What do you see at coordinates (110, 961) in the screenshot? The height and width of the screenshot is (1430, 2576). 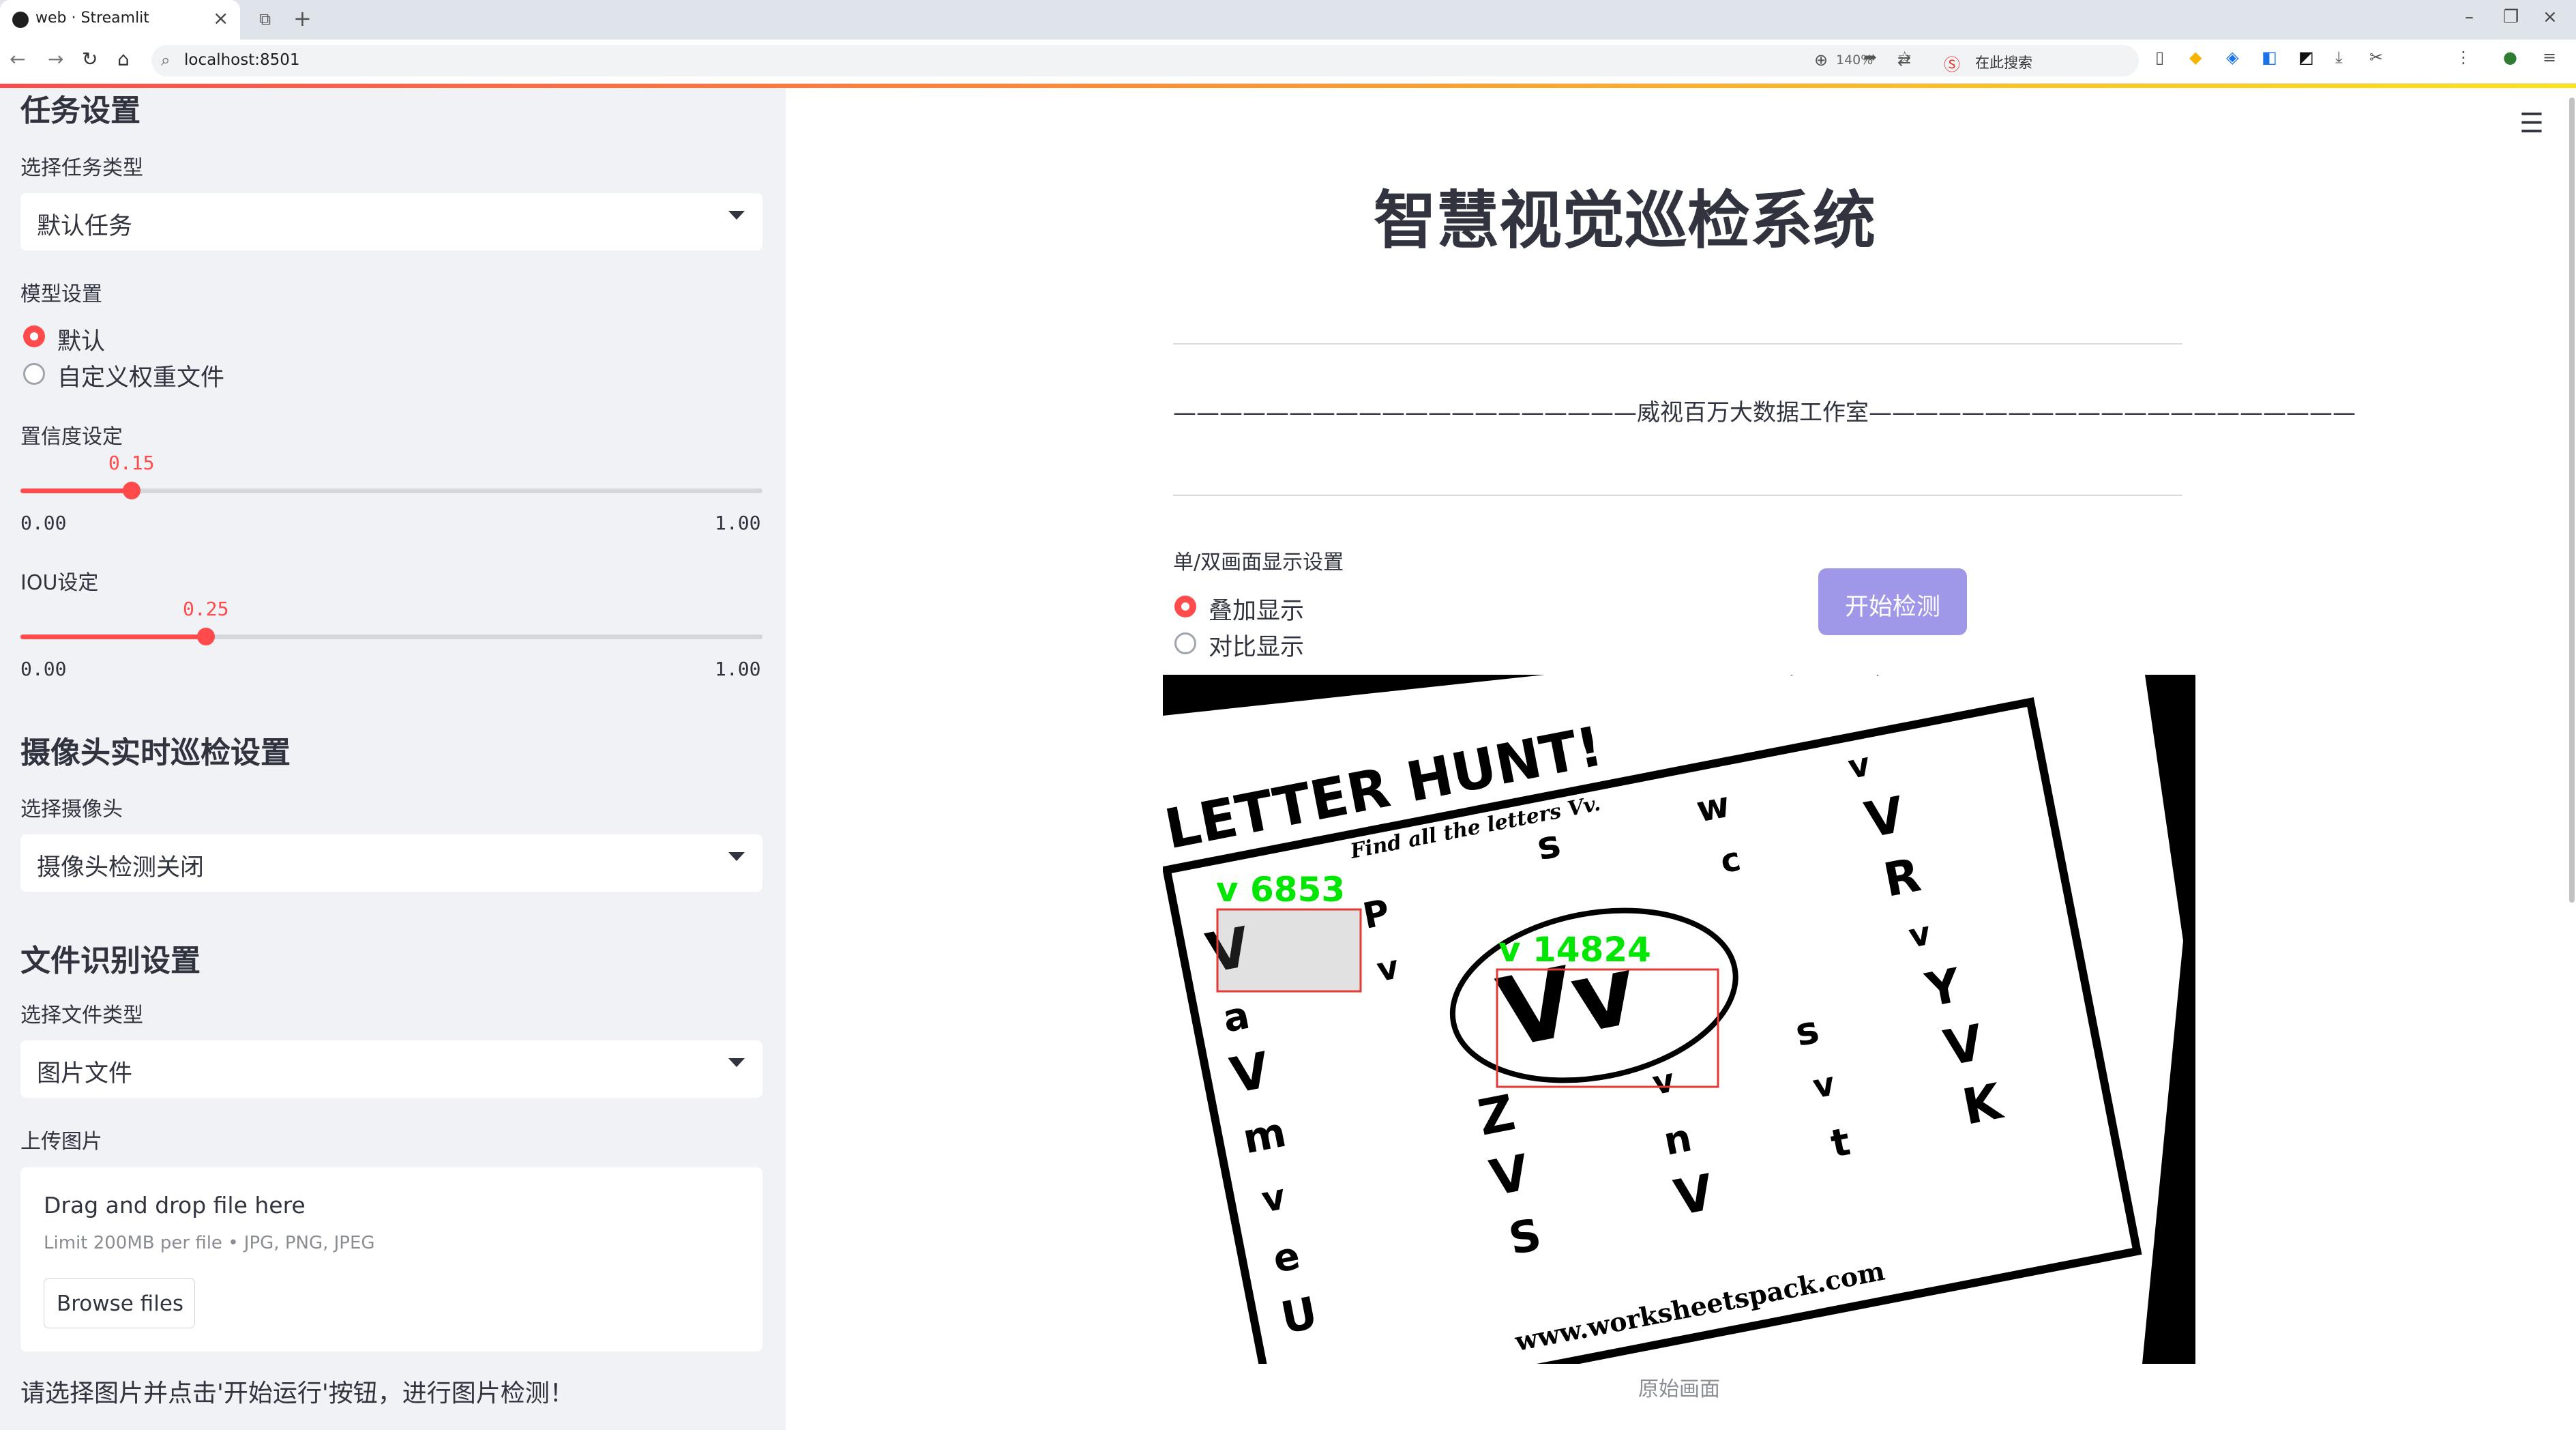 I see `file-settings-heading: 文件识别设置` at bounding box center [110, 961].